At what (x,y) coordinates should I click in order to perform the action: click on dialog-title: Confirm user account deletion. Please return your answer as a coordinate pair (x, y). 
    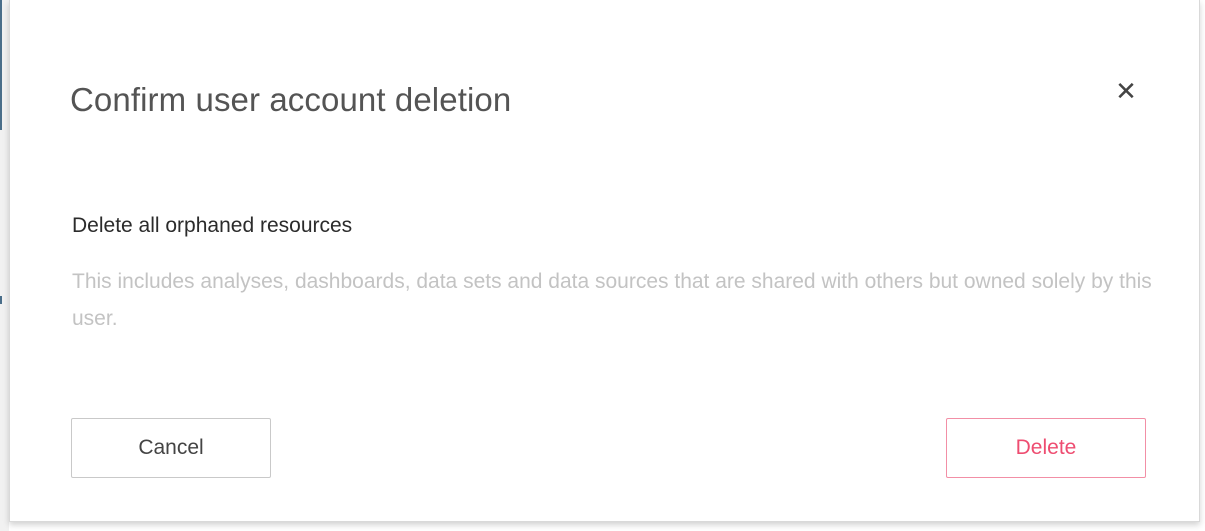
    Looking at the image, I should click on (291, 99).